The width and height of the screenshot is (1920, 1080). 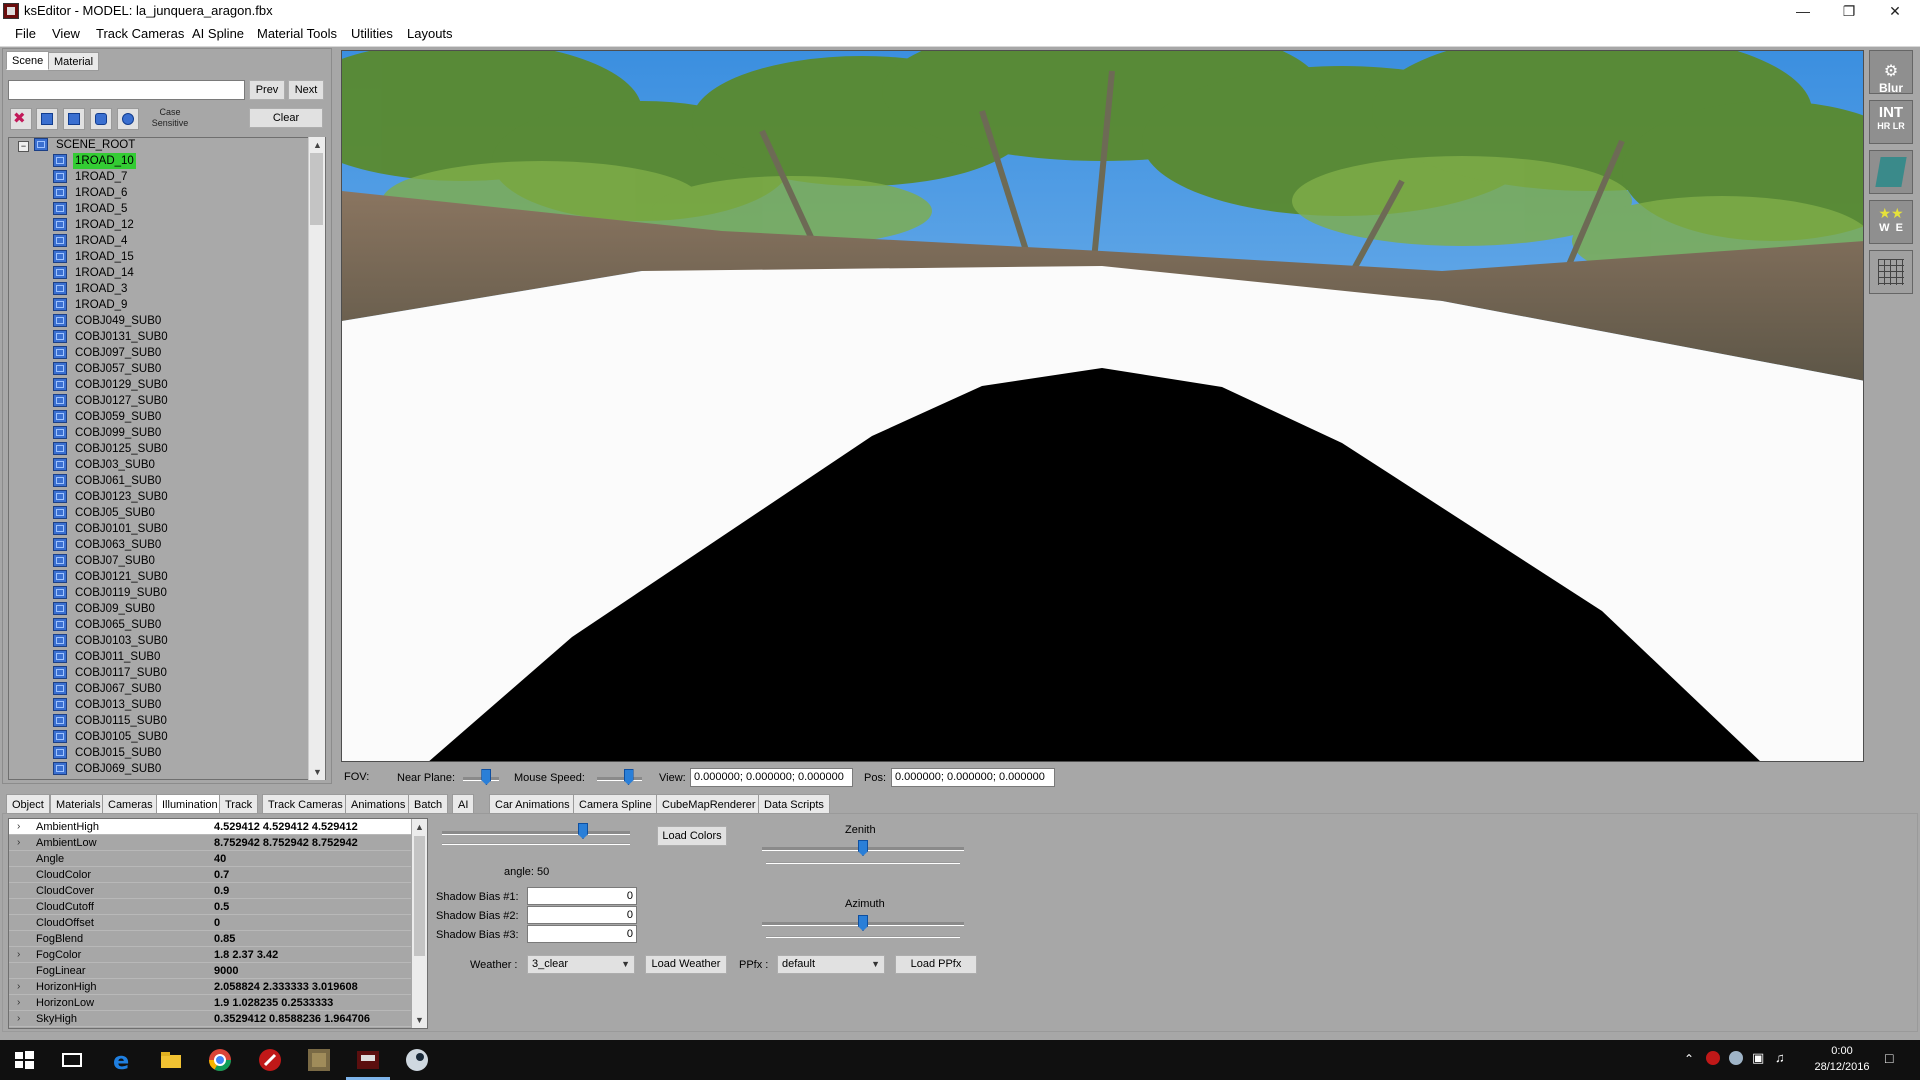 I want to click on tab-batch: Batch, so click(x=428, y=804).